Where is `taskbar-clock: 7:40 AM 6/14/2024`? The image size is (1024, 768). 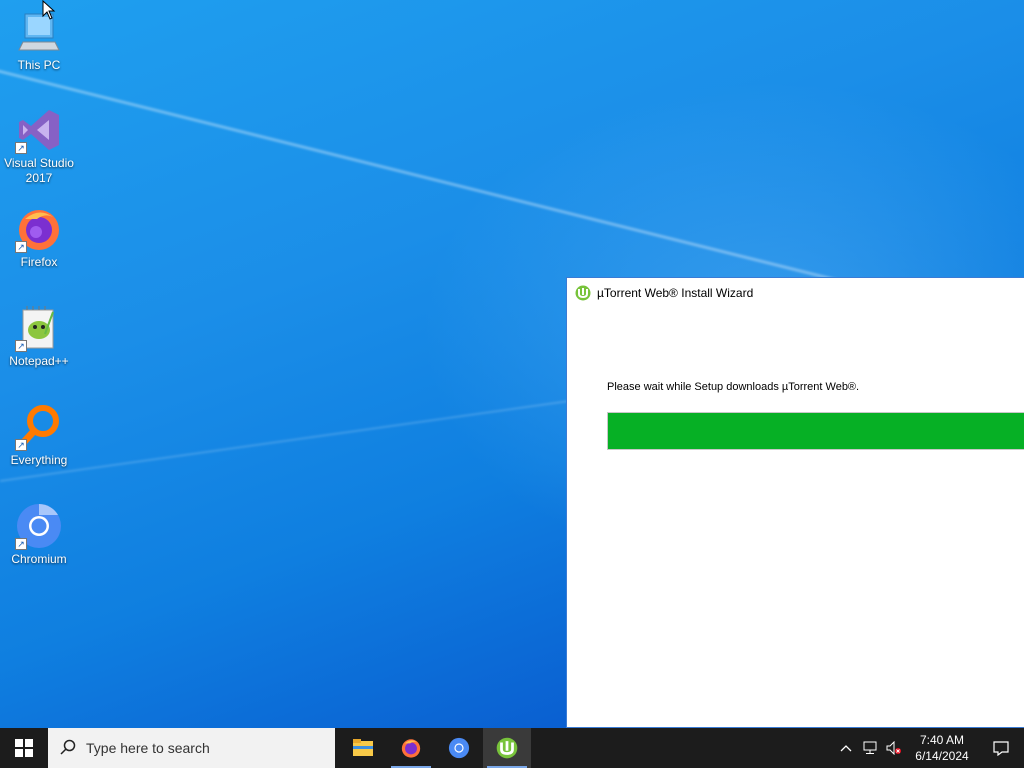
taskbar-clock: 7:40 AM 6/14/2024 is located at coordinates (942, 748).